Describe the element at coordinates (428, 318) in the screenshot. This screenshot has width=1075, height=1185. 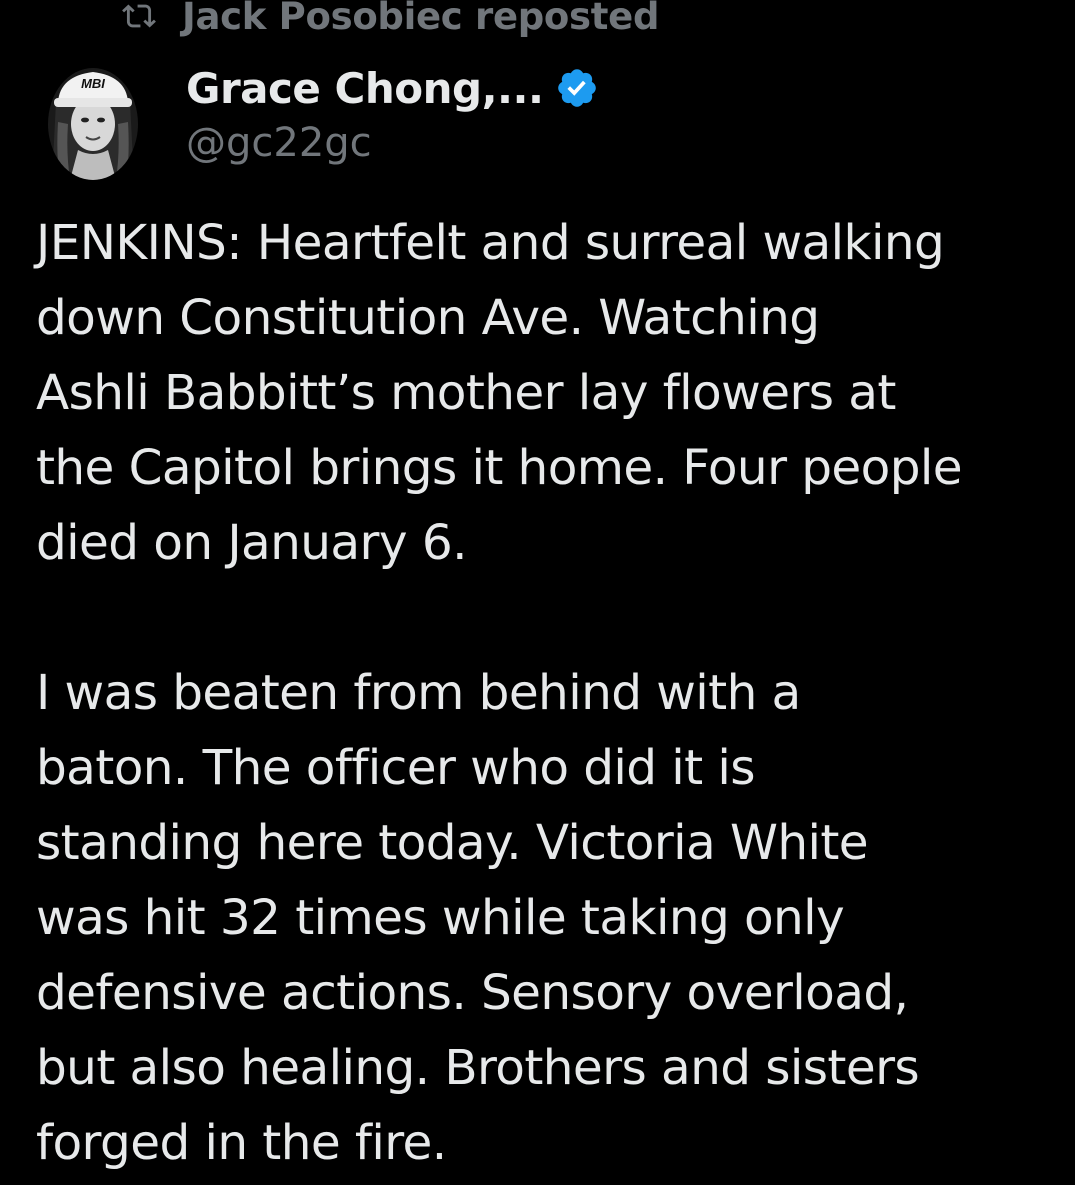
I see `text-line: down Constitution Ave. Watching` at that location.